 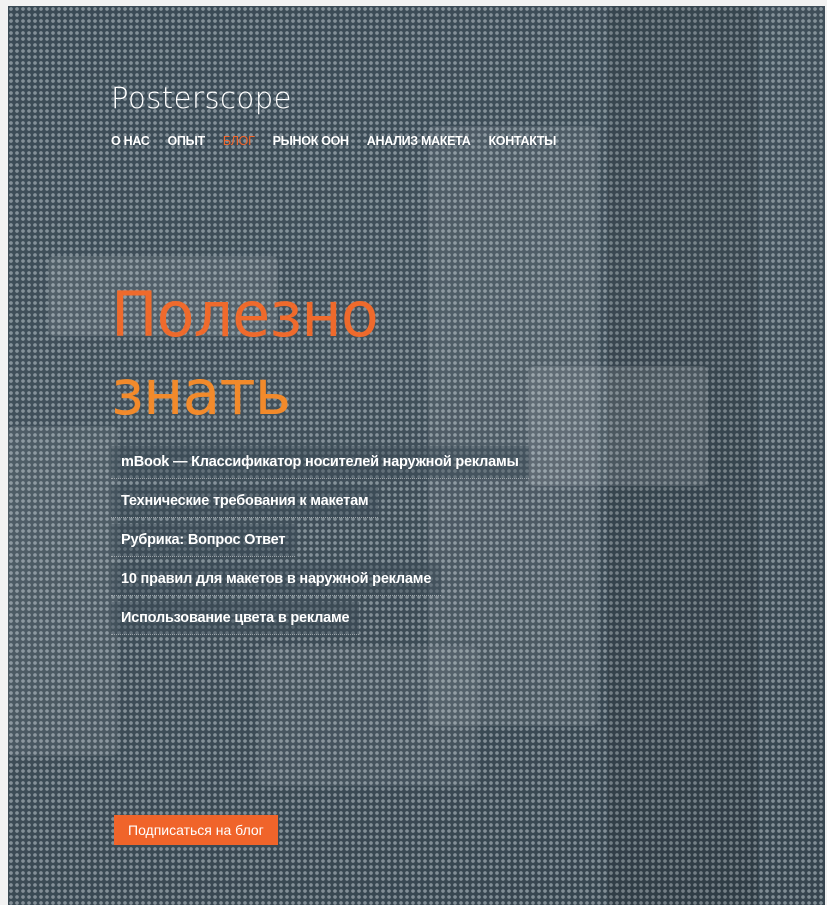 What do you see at coordinates (203, 540) in the screenshot?
I see `post-link: Рубрика: Вопрос Ответ` at bounding box center [203, 540].